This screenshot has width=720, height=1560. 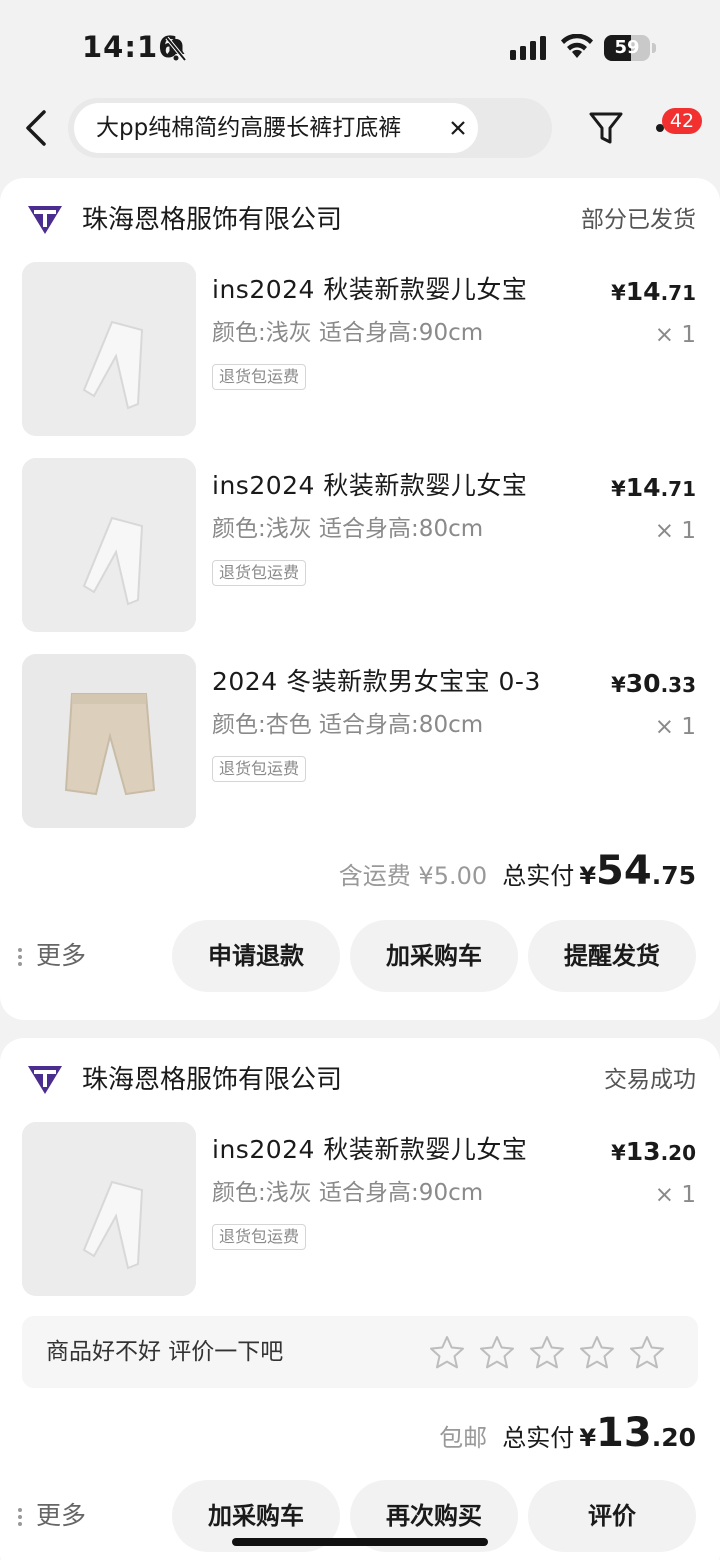 I want to click on top-nav: 大pp纯棉简约高腰长裤打底裤 42, so click(x=360, y=129).